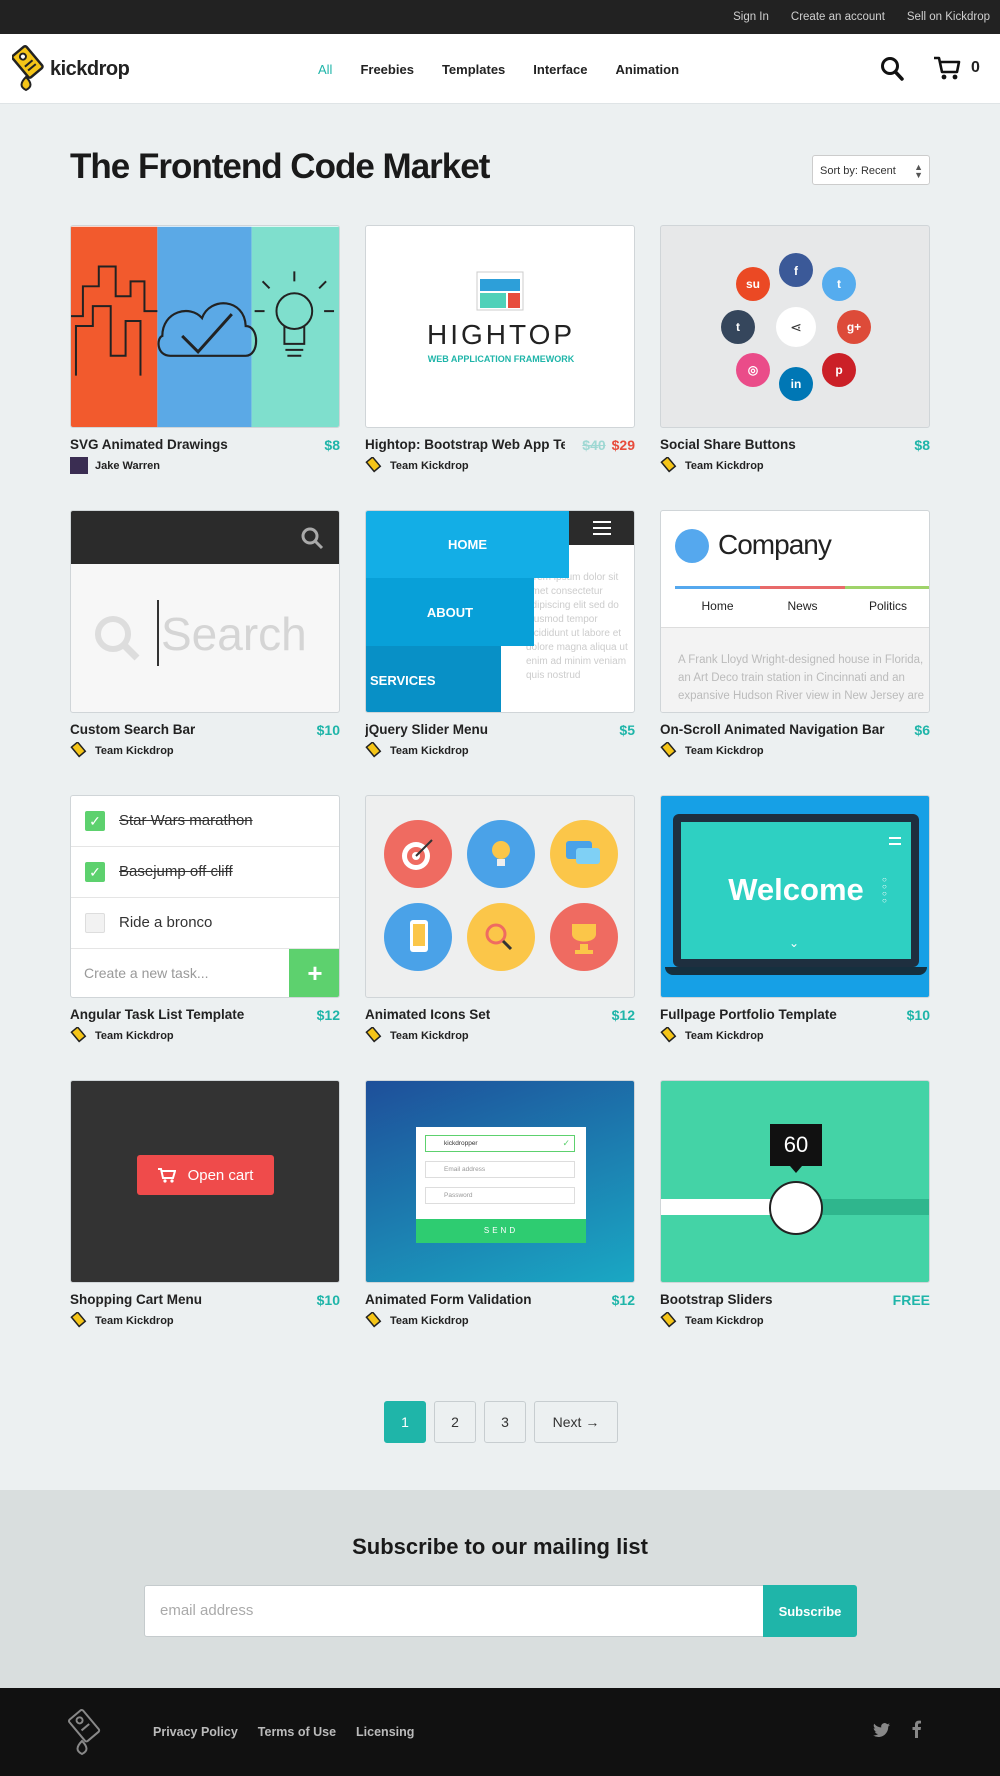 The height and width of the screenshot is (1776, 1000). What do you see at coordinates (433, 679) in the screenshot?
I see `menu-item-services: SERVICES` at bounding box center [433, 679].